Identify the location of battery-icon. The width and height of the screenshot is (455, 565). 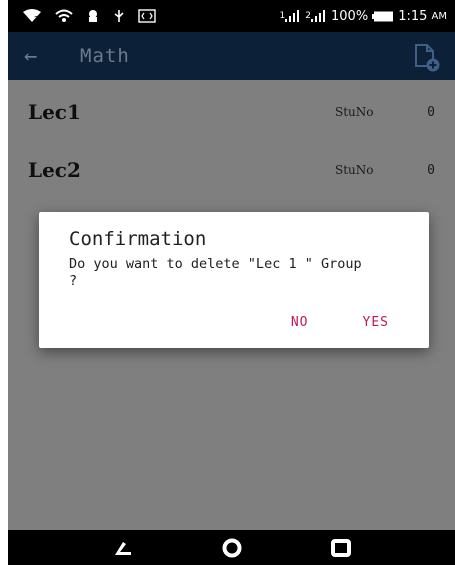
(383, 16).